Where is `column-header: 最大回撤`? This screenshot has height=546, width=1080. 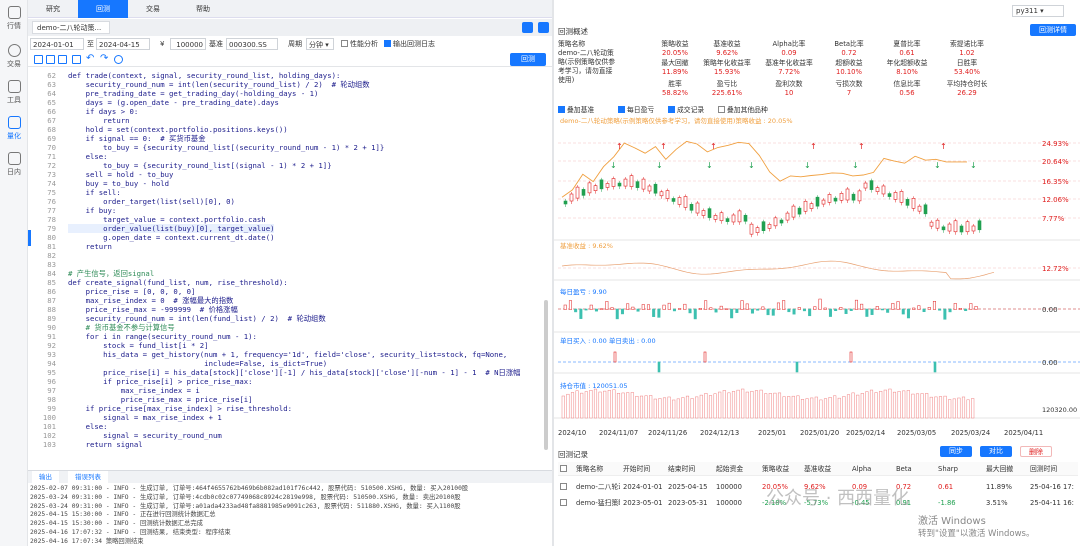 column-header: 最大回撤 is located at coordinates (999, 469).